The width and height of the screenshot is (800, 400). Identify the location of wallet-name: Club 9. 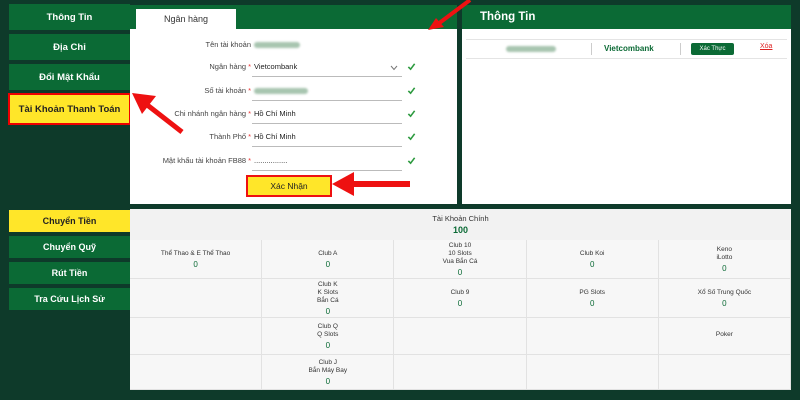
(460, 292).